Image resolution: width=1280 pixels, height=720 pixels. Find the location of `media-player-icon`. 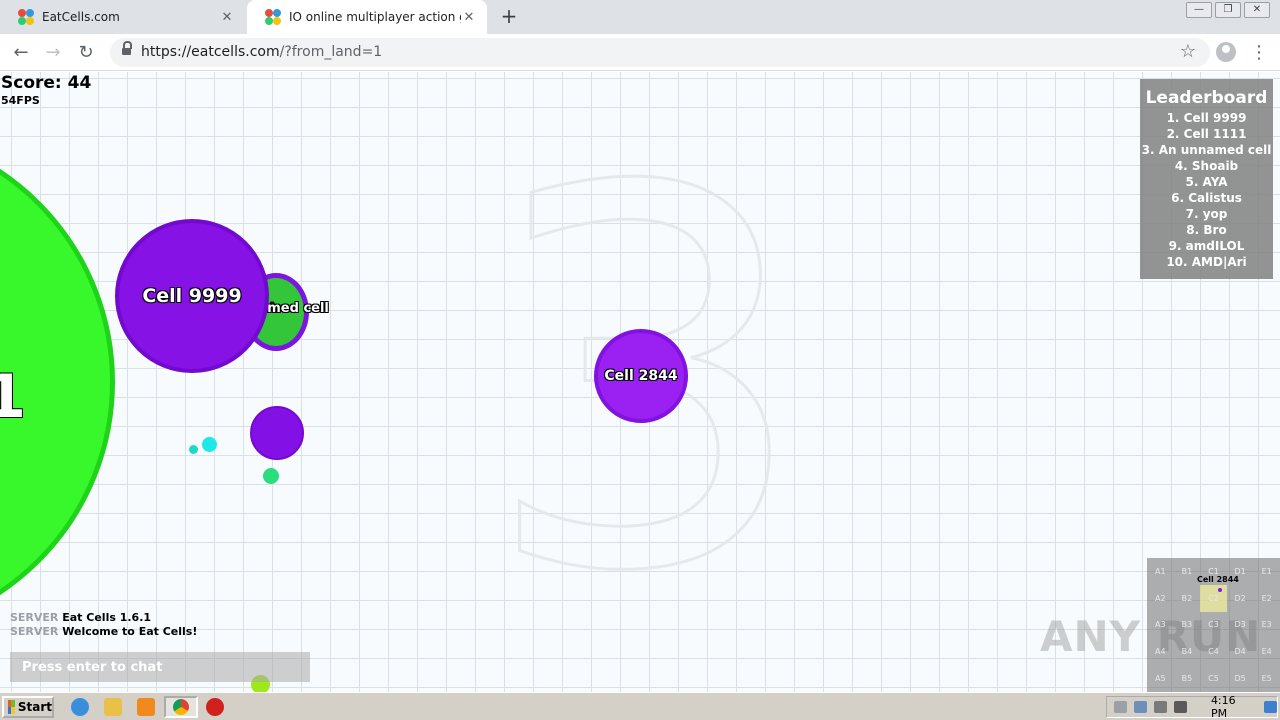

media-player-icon is located at coordinates (146, 707).